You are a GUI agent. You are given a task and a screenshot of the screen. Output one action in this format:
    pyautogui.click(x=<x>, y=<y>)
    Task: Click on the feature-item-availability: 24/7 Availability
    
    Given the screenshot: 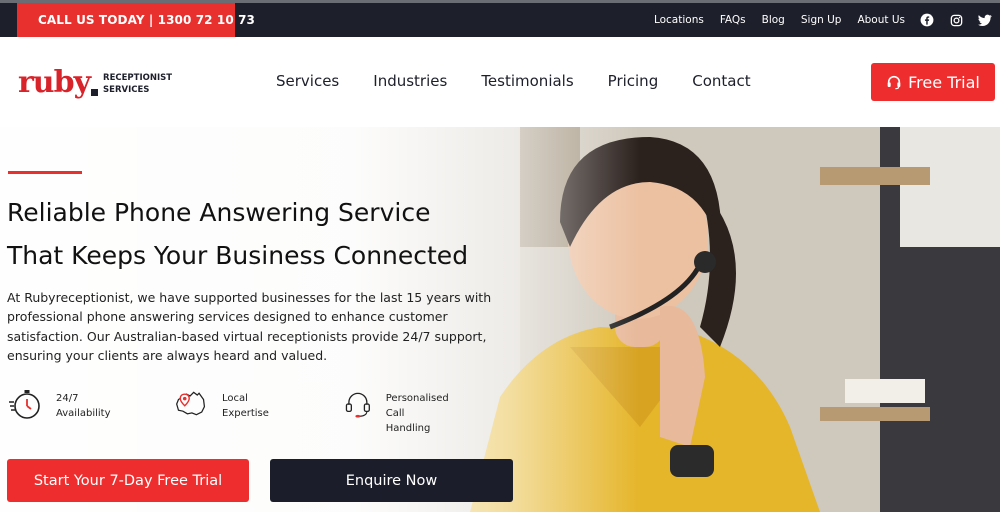 What is the action you would take?
    pyautogui.click(x=59, y=404)
    